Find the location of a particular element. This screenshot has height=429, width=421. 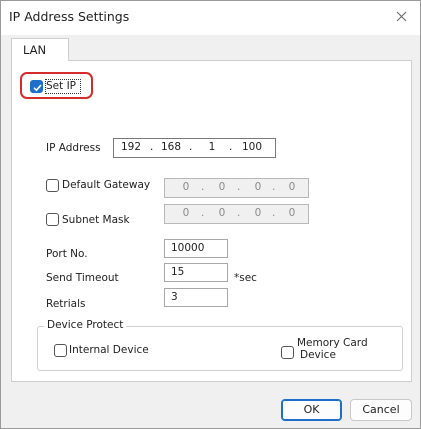

subnet-mask-label: Subnet Mask is located at coordinates (96, 220).